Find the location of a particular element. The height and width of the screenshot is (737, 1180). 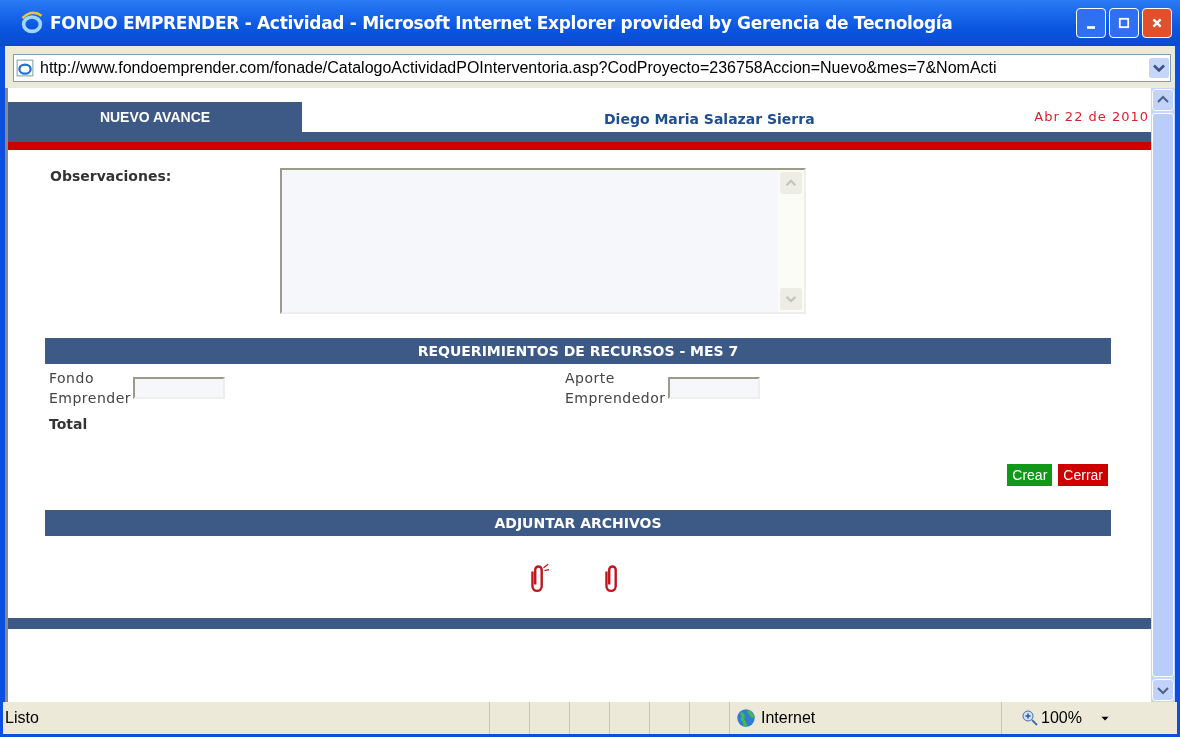

scrollbar is located at coordinates (1163, 395).